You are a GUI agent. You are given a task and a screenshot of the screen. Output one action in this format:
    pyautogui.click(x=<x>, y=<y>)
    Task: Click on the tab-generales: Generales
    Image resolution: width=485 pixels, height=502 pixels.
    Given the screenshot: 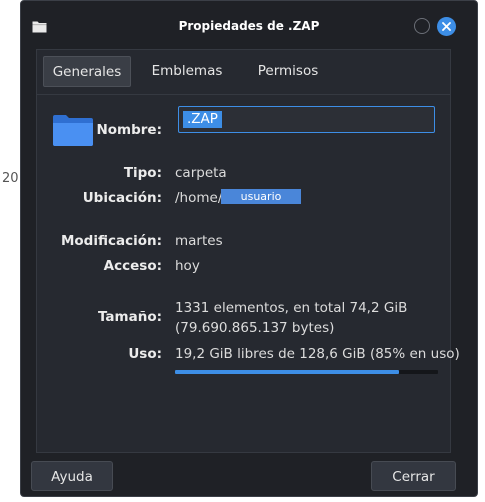 What is the action you would take?
    pyautogui.click(x=87, y=71)
    